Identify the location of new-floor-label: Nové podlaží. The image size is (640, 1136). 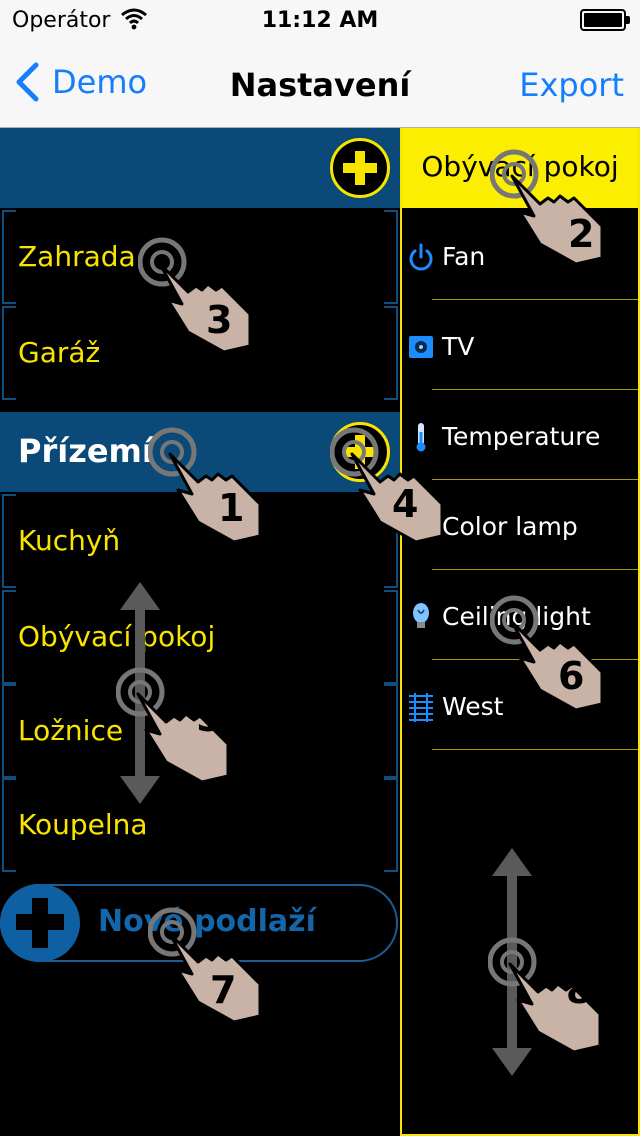
(207, 921).